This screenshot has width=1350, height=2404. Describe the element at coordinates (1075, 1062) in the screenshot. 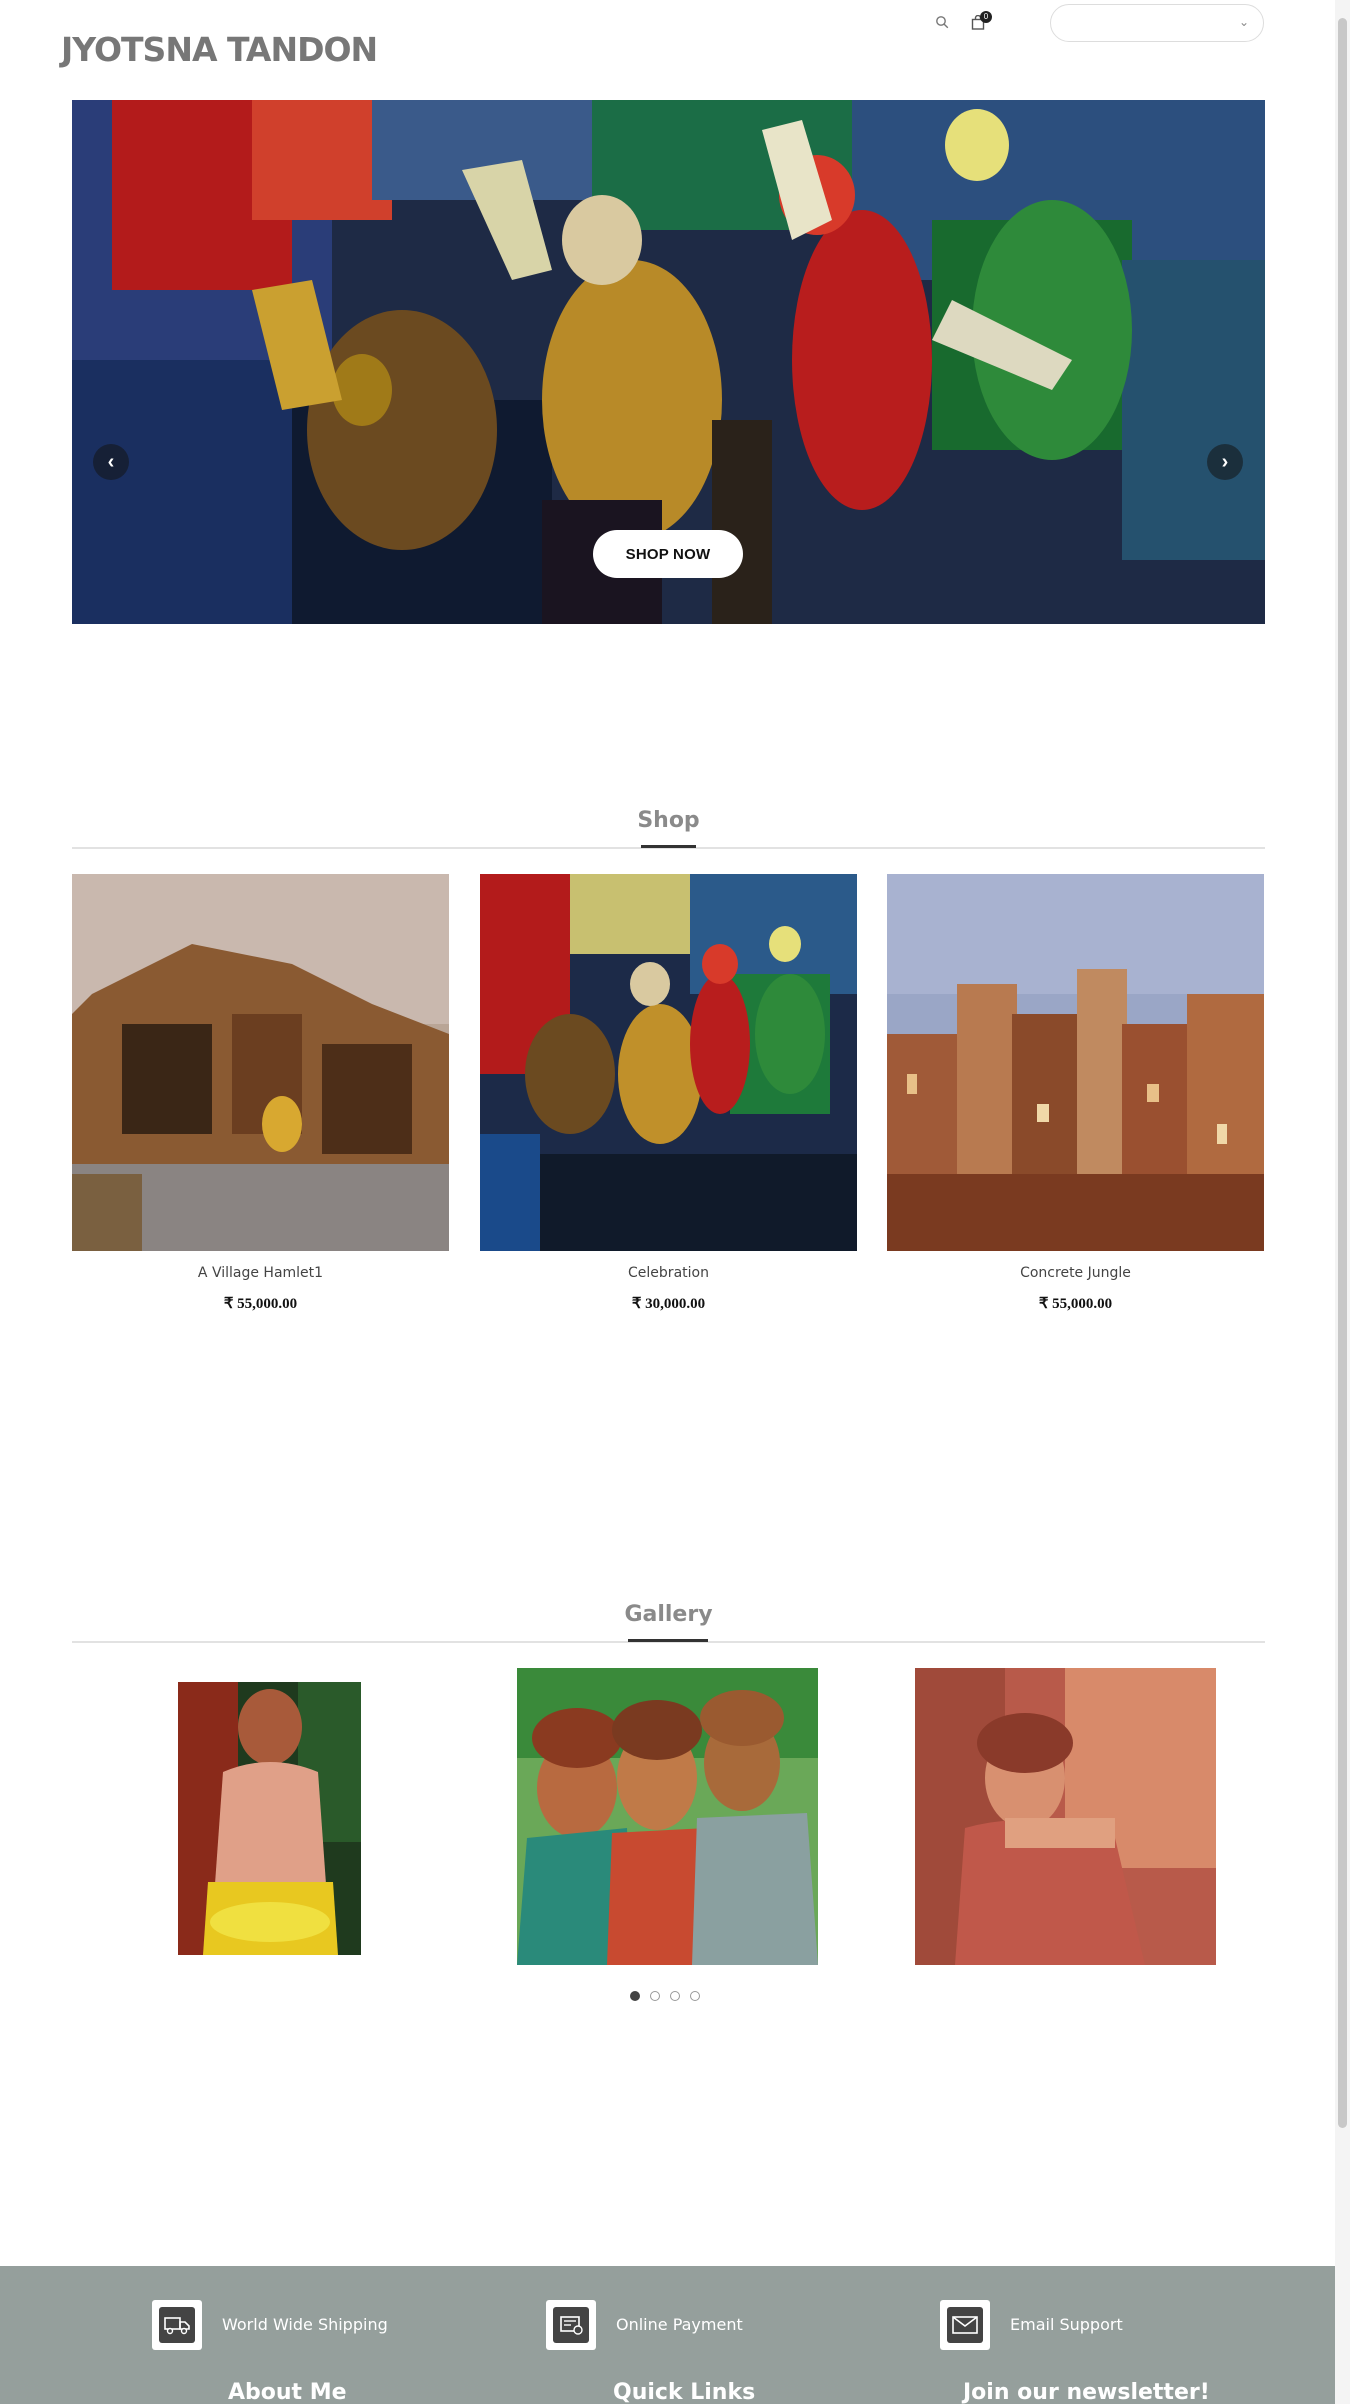

I see `product-image-concrete-jungle` at that location.